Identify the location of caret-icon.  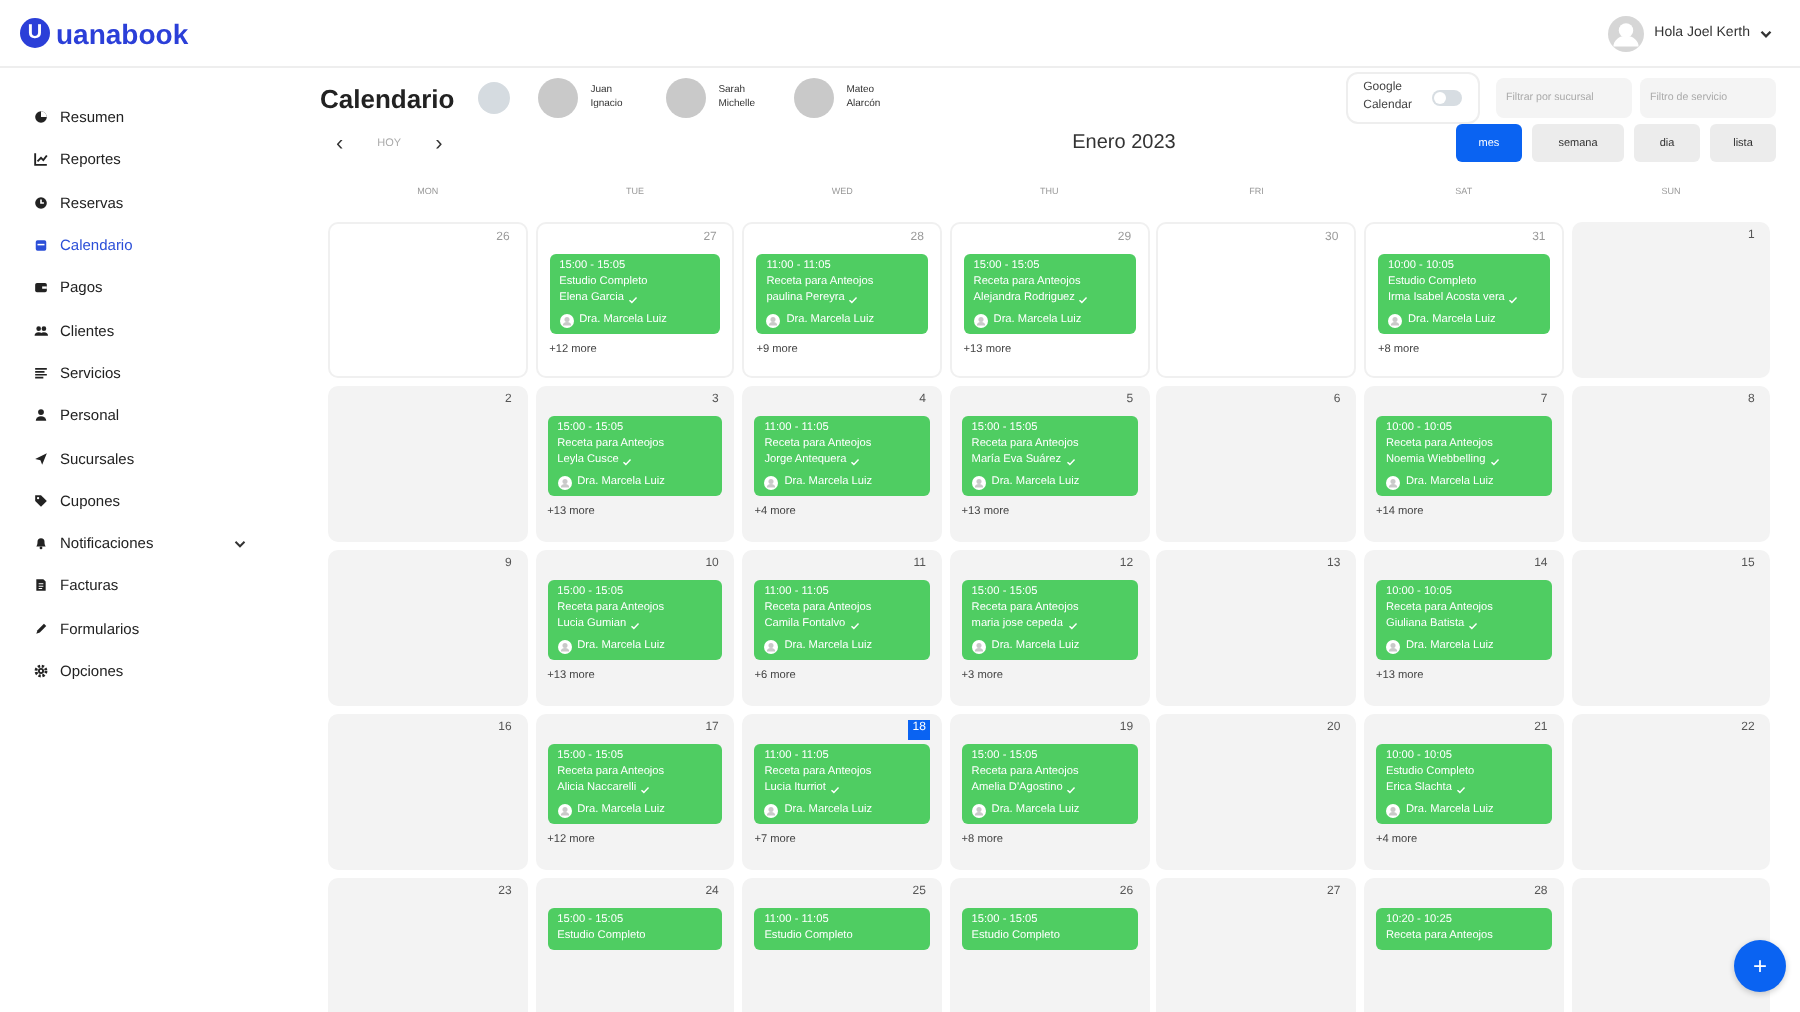
(1766, 33).